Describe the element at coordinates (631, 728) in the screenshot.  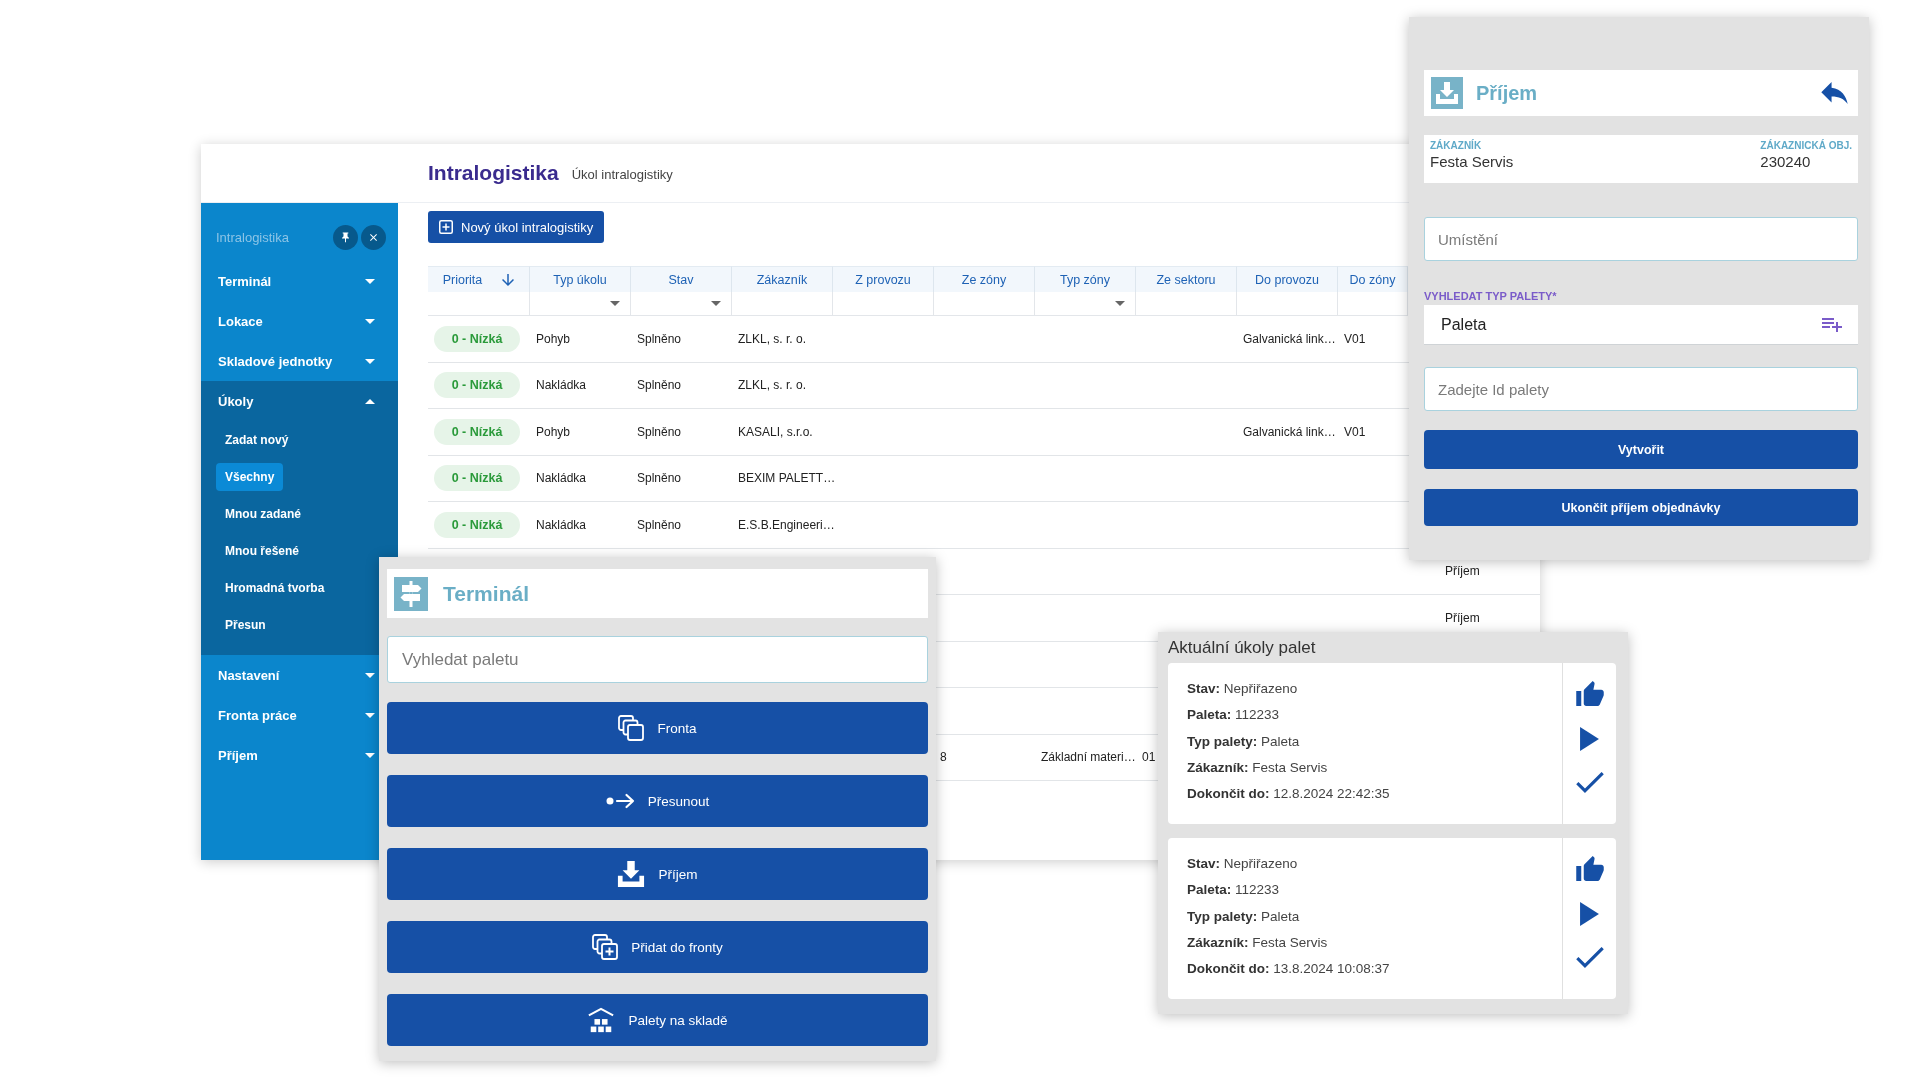
I see `stacked-squares-icon` at that location.